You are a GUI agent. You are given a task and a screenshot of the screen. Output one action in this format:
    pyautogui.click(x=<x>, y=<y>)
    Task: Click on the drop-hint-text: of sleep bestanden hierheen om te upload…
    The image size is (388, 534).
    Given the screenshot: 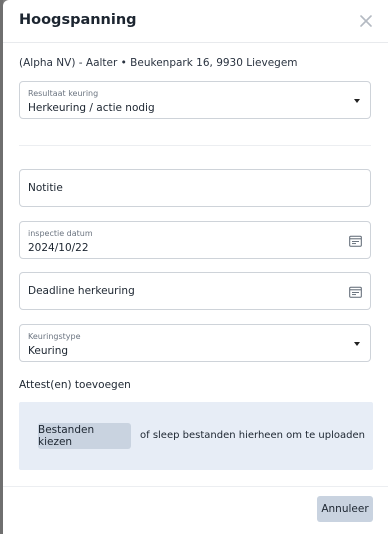 What is the action you would take?
    pyautogui.click(x=252, y=435)
    